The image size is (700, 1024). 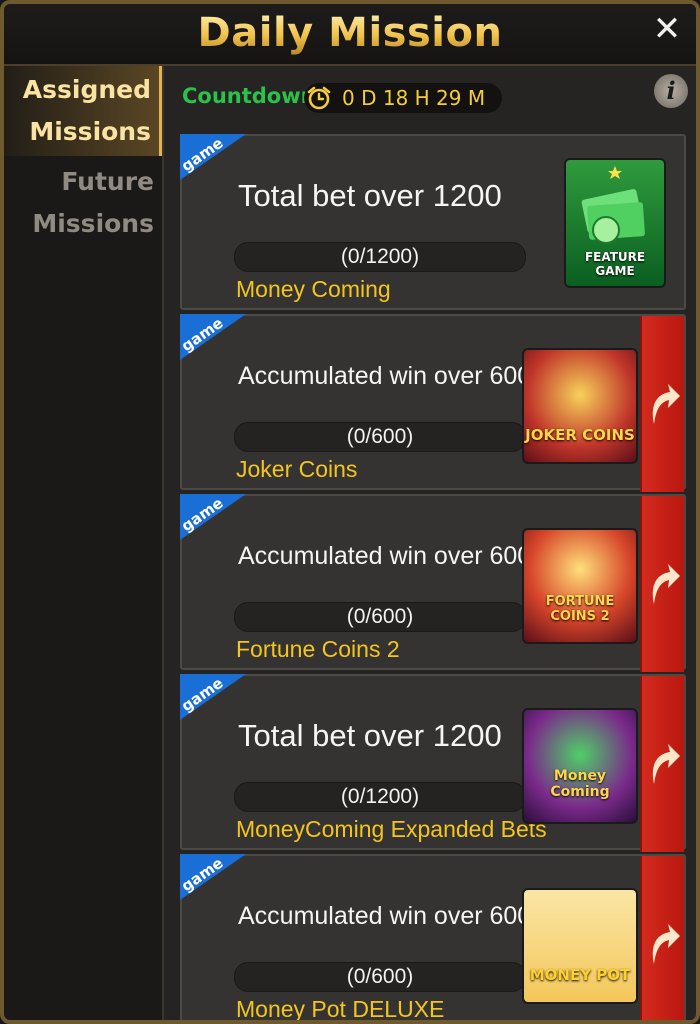 I want to click on mission-game-name: Joker Coins, so click(x=297, y=469).